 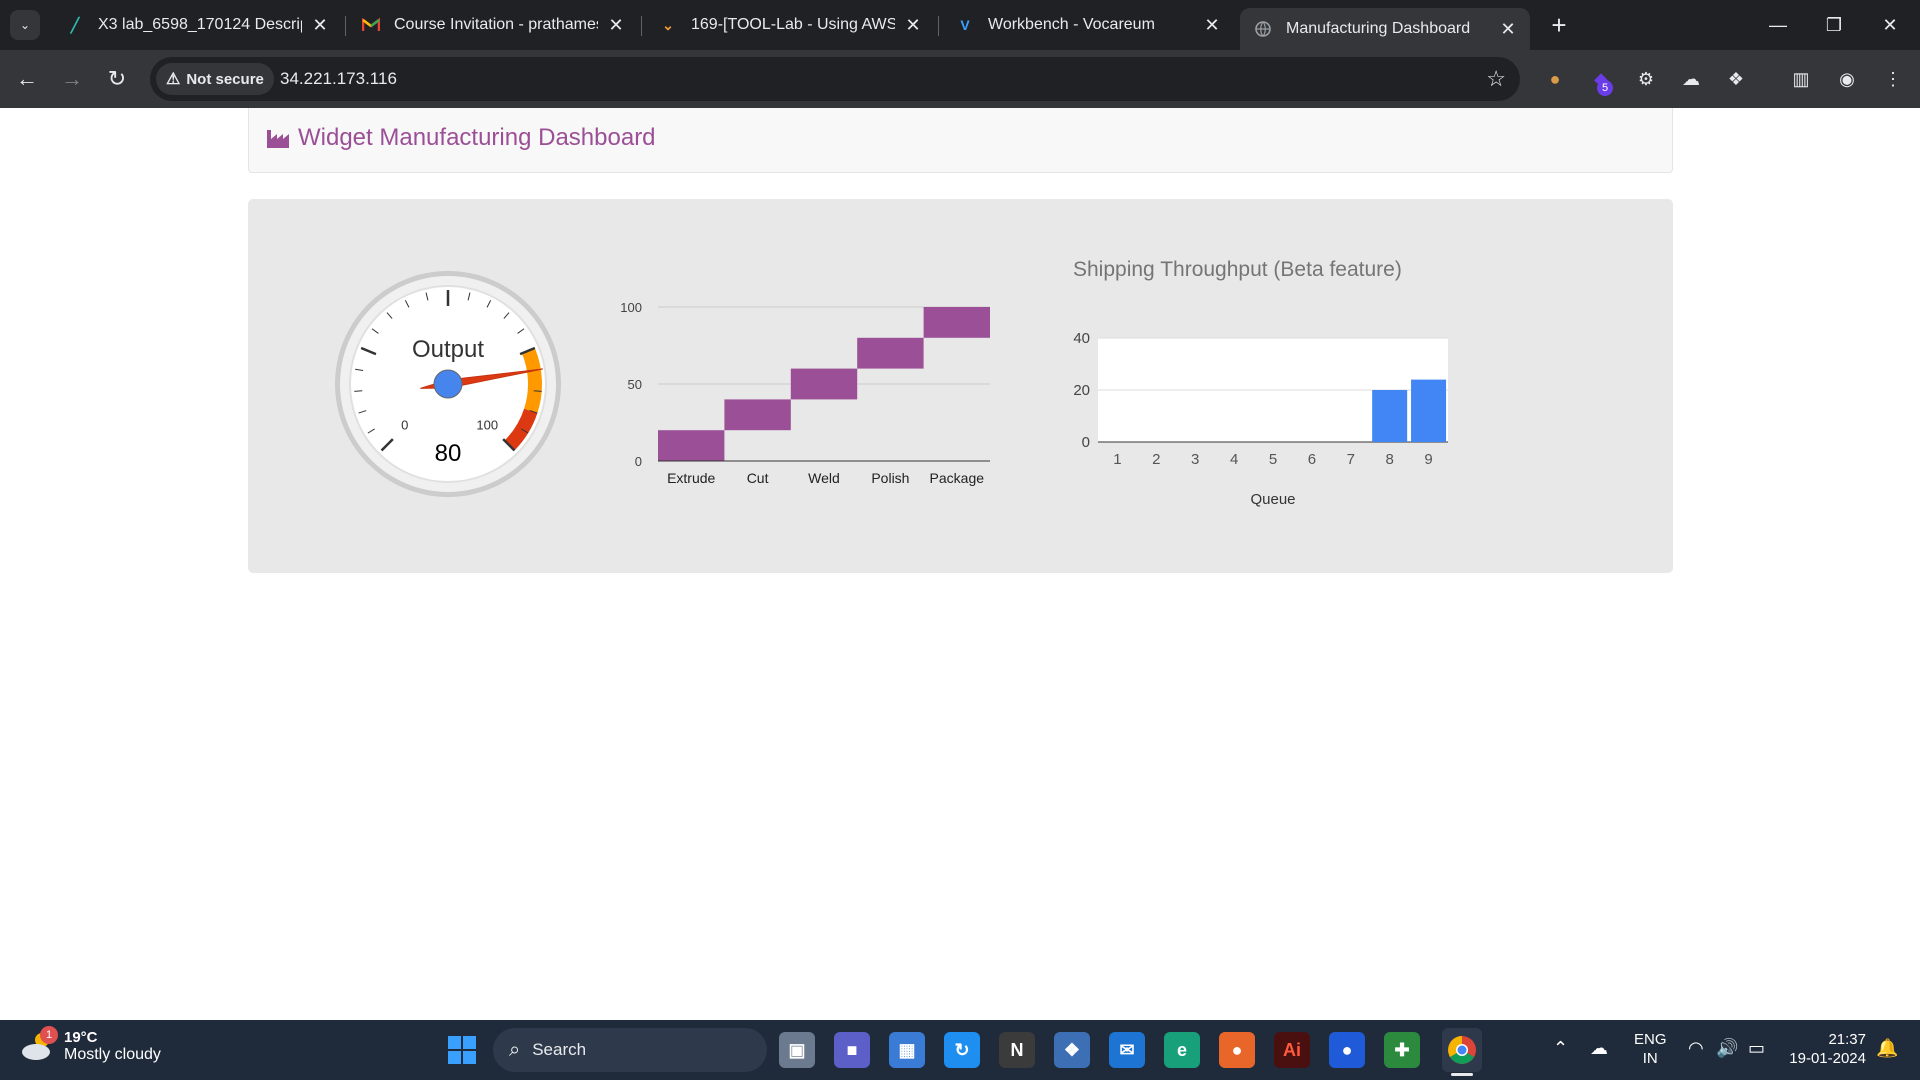 What do you see at coordinates (962, 1050) in the screenshot?
I see `sync-app-icon: ↻` at bounding box center [962, 1050].